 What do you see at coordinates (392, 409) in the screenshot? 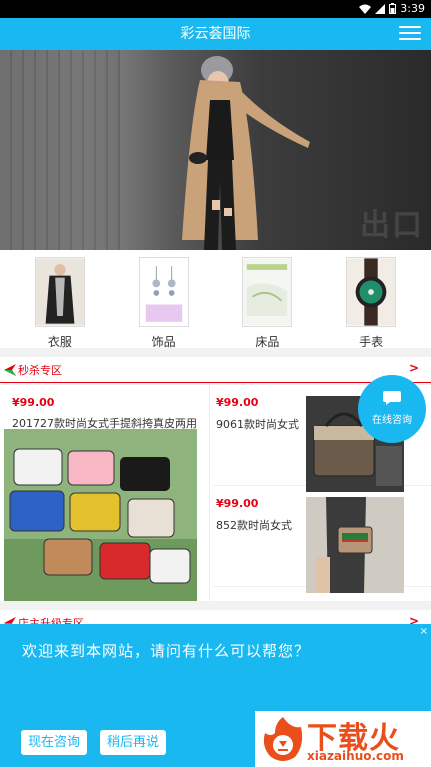
I see `online-consult-button: 在线咨询` at bounding box center [392, 409].